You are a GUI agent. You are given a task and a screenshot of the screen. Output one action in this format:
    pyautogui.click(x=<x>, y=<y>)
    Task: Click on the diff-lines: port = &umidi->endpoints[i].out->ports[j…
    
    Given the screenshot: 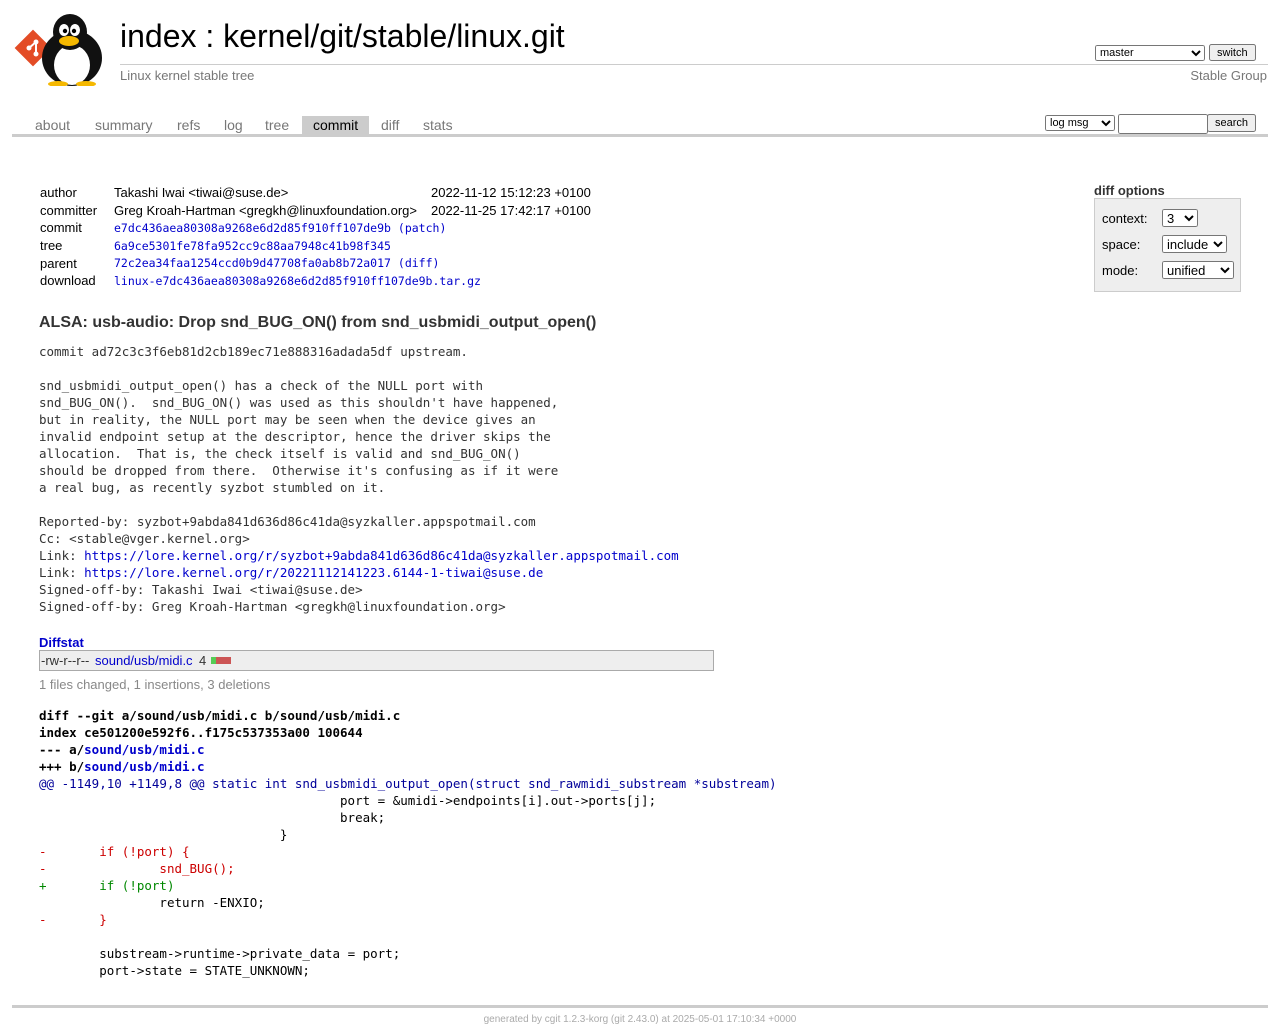 What is the action you would take?
    pyautogui.click(x=408, y=885)
    